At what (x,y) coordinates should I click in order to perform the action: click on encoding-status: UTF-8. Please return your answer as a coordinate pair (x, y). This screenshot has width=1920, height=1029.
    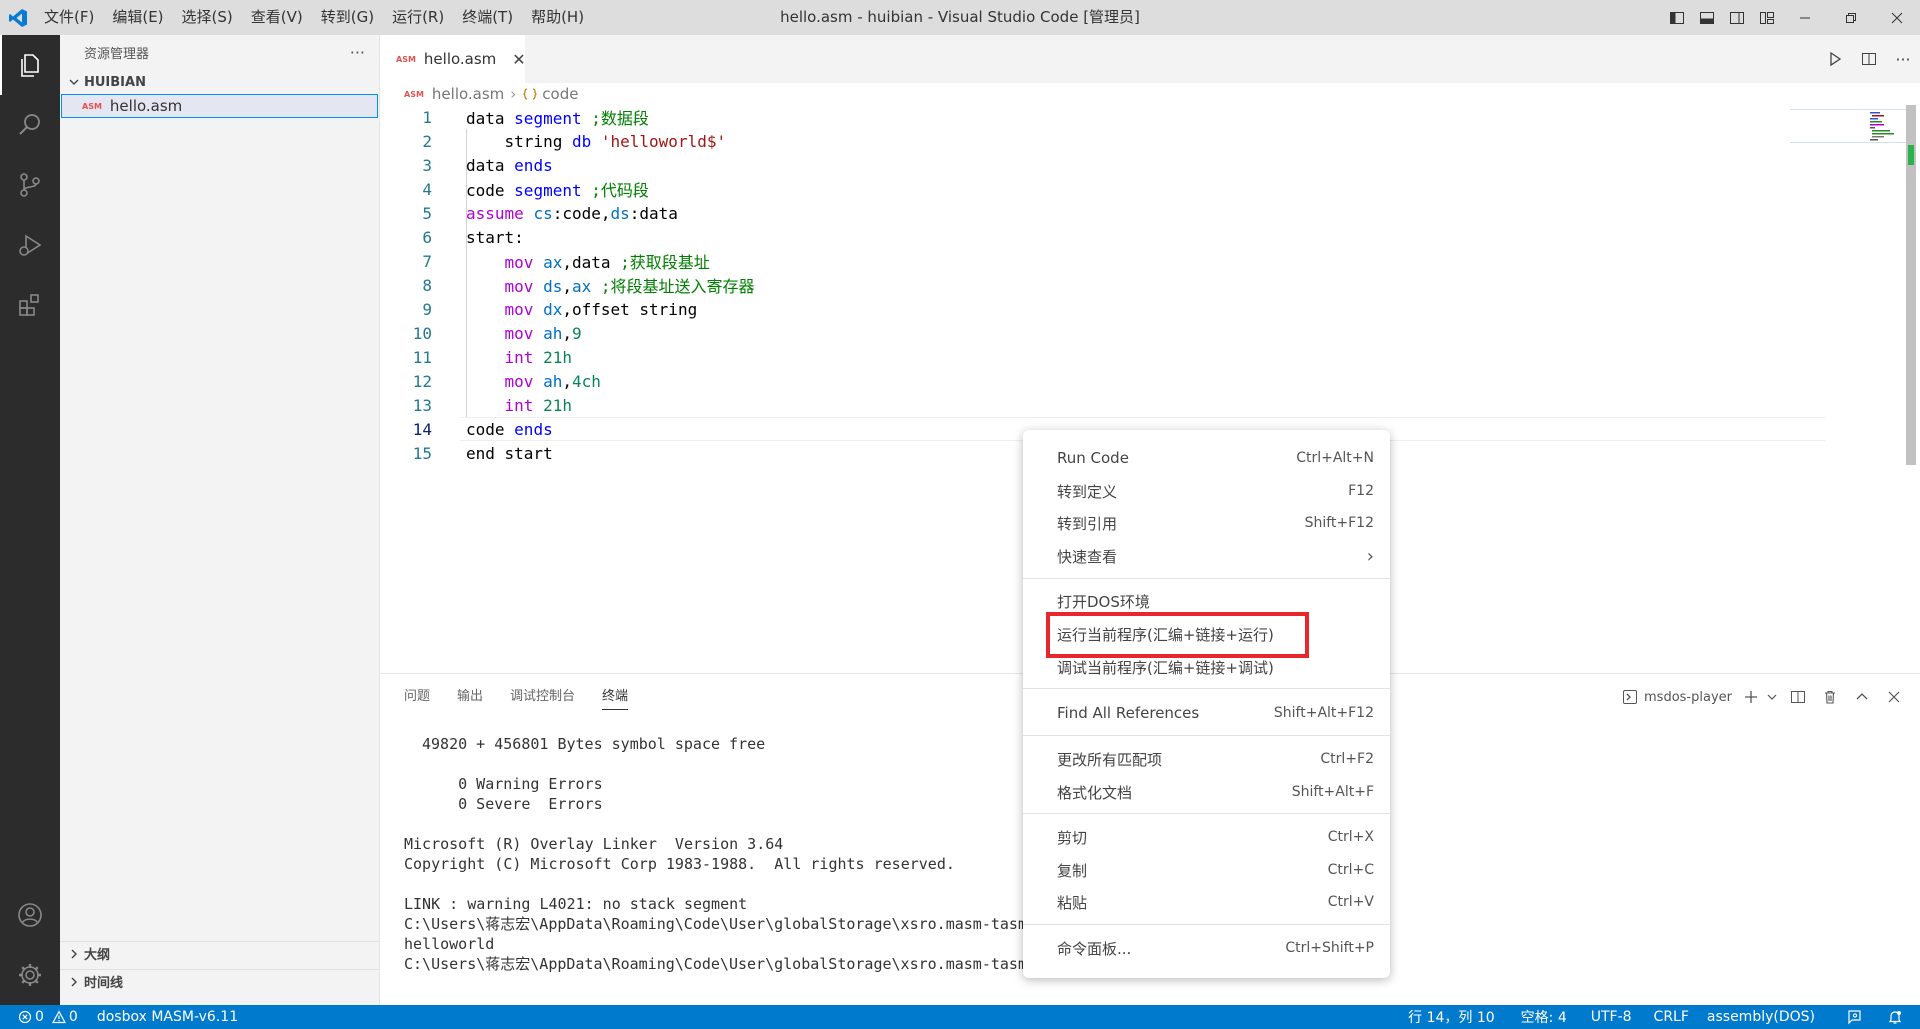
    Looking at the image, I should click on (1611, 1017).